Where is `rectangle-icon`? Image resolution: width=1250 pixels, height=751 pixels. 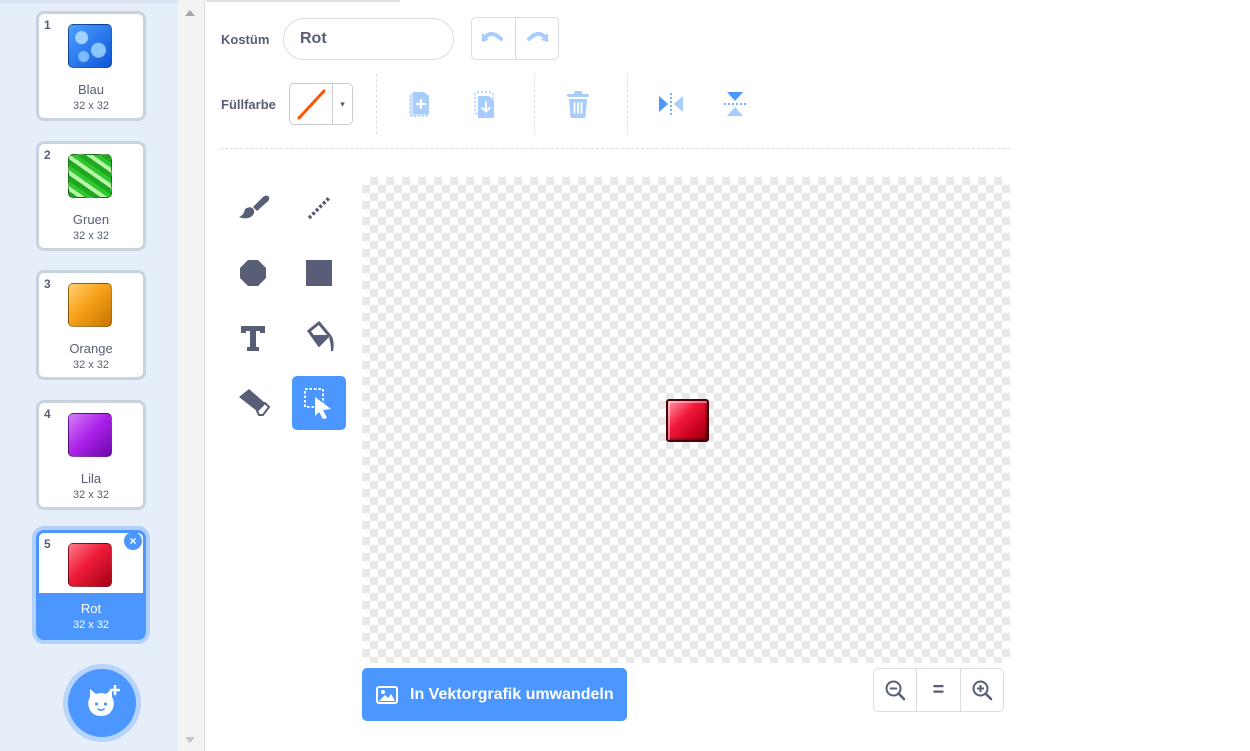
rectangle-icon is located at coordinates (319, 273).